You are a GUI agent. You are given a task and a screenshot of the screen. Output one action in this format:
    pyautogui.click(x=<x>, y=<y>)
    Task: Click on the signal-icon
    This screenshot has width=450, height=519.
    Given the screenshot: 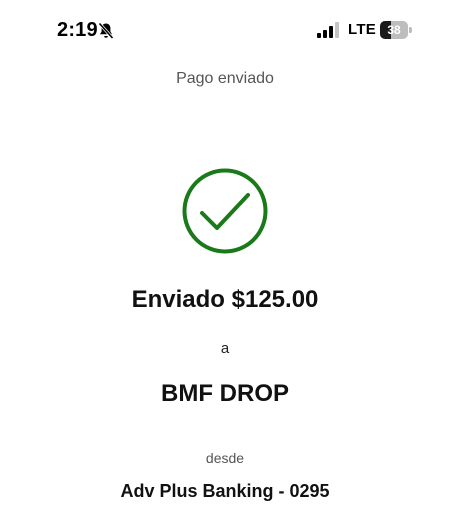 What is the action you would take?
    pyautogui.click(x=328, y=30)
    